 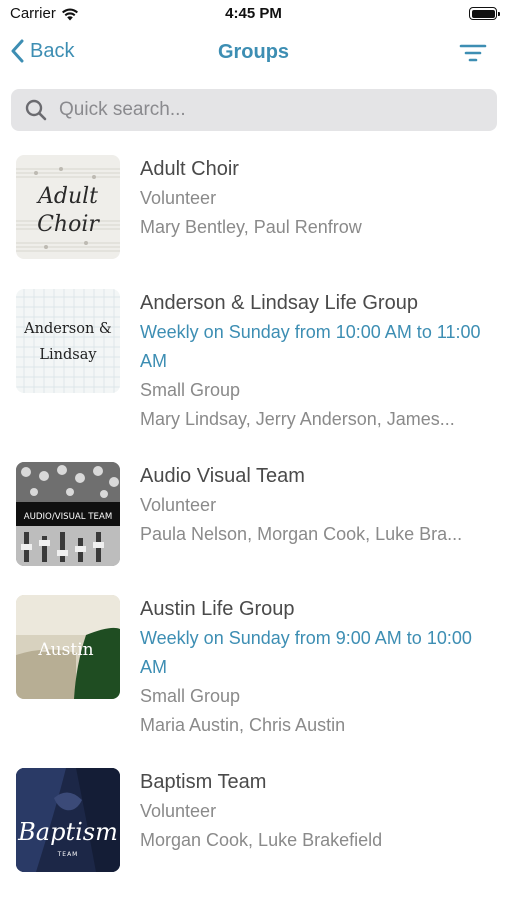 What do you see at coordinates (68, 224) in the screenshot?
I see `thumb-text-line-2: Choir` at bounding box center [68, 224].